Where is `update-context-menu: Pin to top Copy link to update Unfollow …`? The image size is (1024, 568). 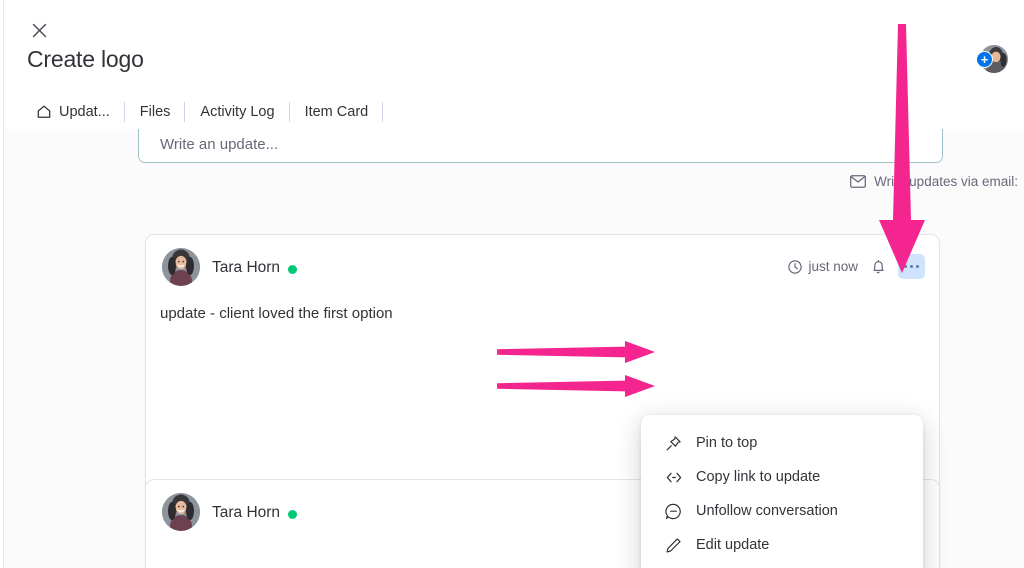 update-context-menu: Pin to top Copy link to update Unfollow … is located at coordinates (782, 491).